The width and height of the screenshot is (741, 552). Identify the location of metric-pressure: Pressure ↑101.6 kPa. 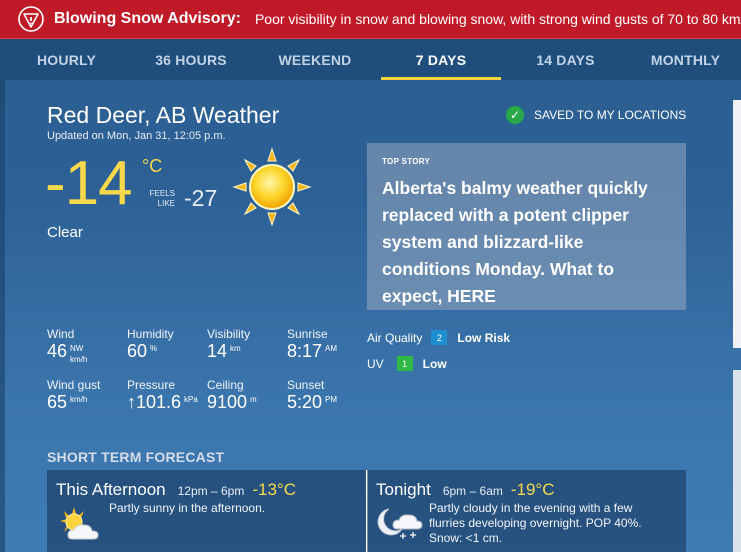
(162, 395).